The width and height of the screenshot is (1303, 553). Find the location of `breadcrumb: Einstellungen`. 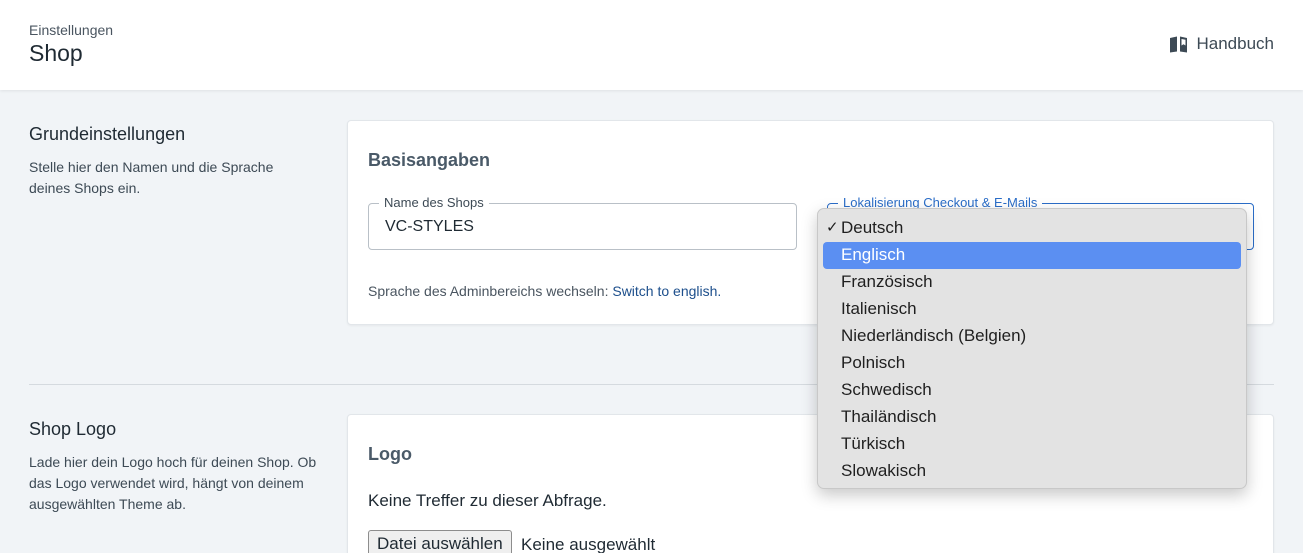

breadcrumb: Einstellungen is located at coordinates (71, 30).